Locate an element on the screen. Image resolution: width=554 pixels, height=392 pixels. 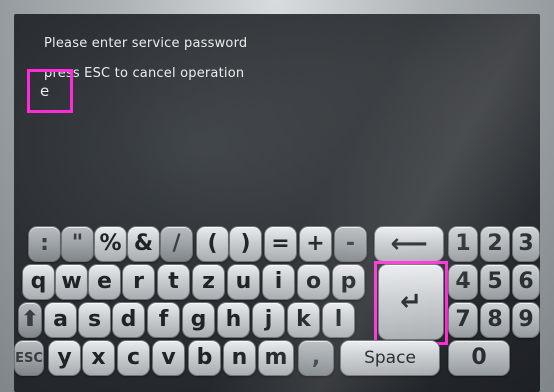
key-n: n is located at coordinates (239, 358).